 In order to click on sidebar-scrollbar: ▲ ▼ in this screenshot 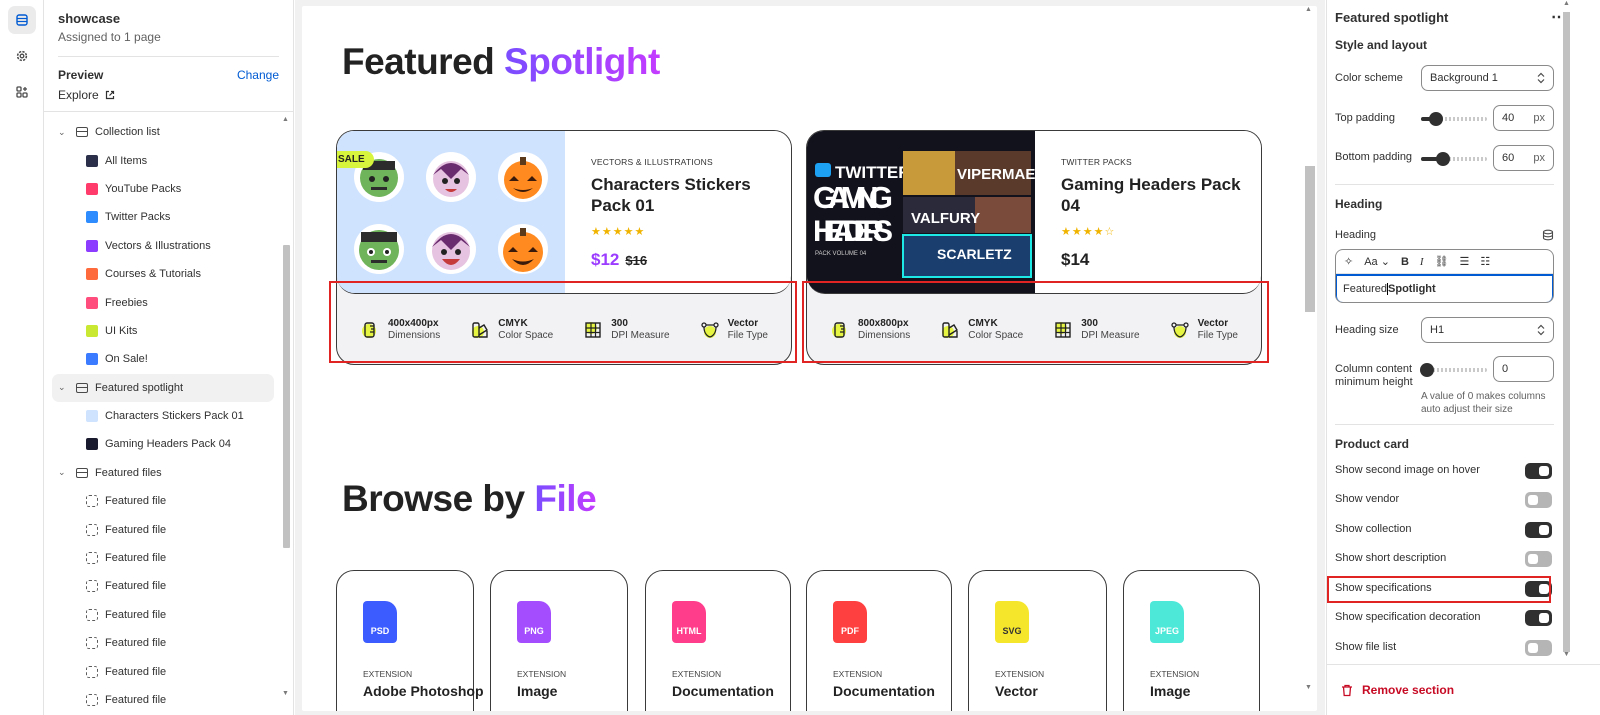, I will do `click(286, 412)`.